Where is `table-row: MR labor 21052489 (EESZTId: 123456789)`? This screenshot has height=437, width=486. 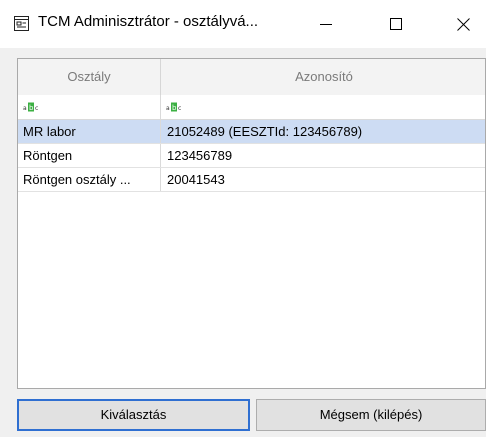 table-row: MR labor 21052489 (EESZTId: 123456789) is located at coordinates (251, 132).